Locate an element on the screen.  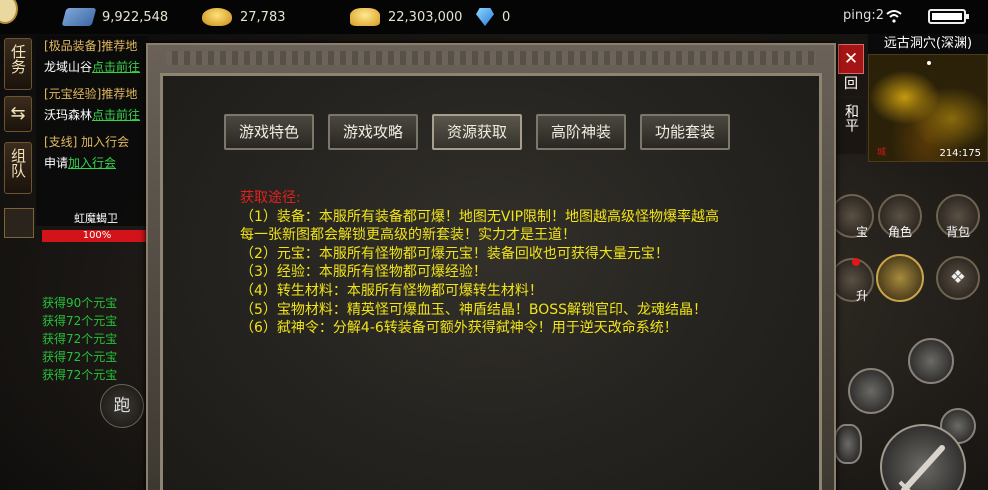
text-line: （5）宝物材料：精英怪可爆血玉、神盾结晶！BOSS解锁官印、龙魂结晶！ is located at coordinates (474, 309).